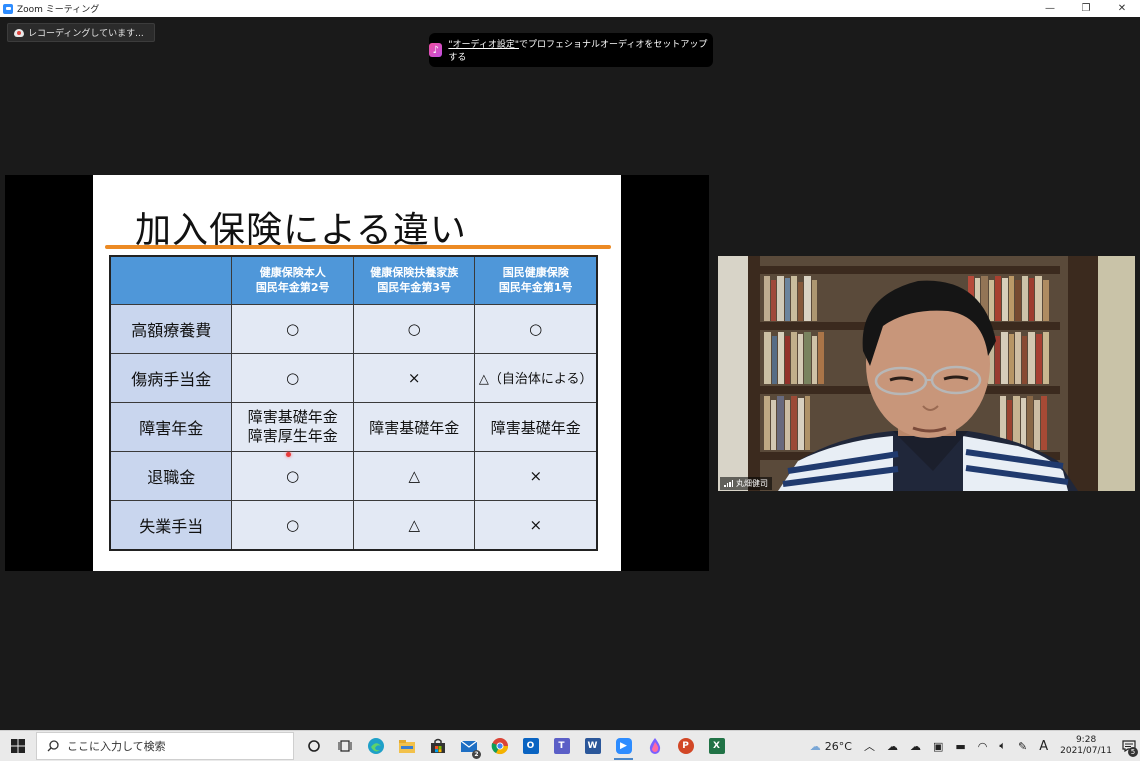 The image size is (1140, 761). I want to click on zoom-icon: ▶, so click(623, 746).